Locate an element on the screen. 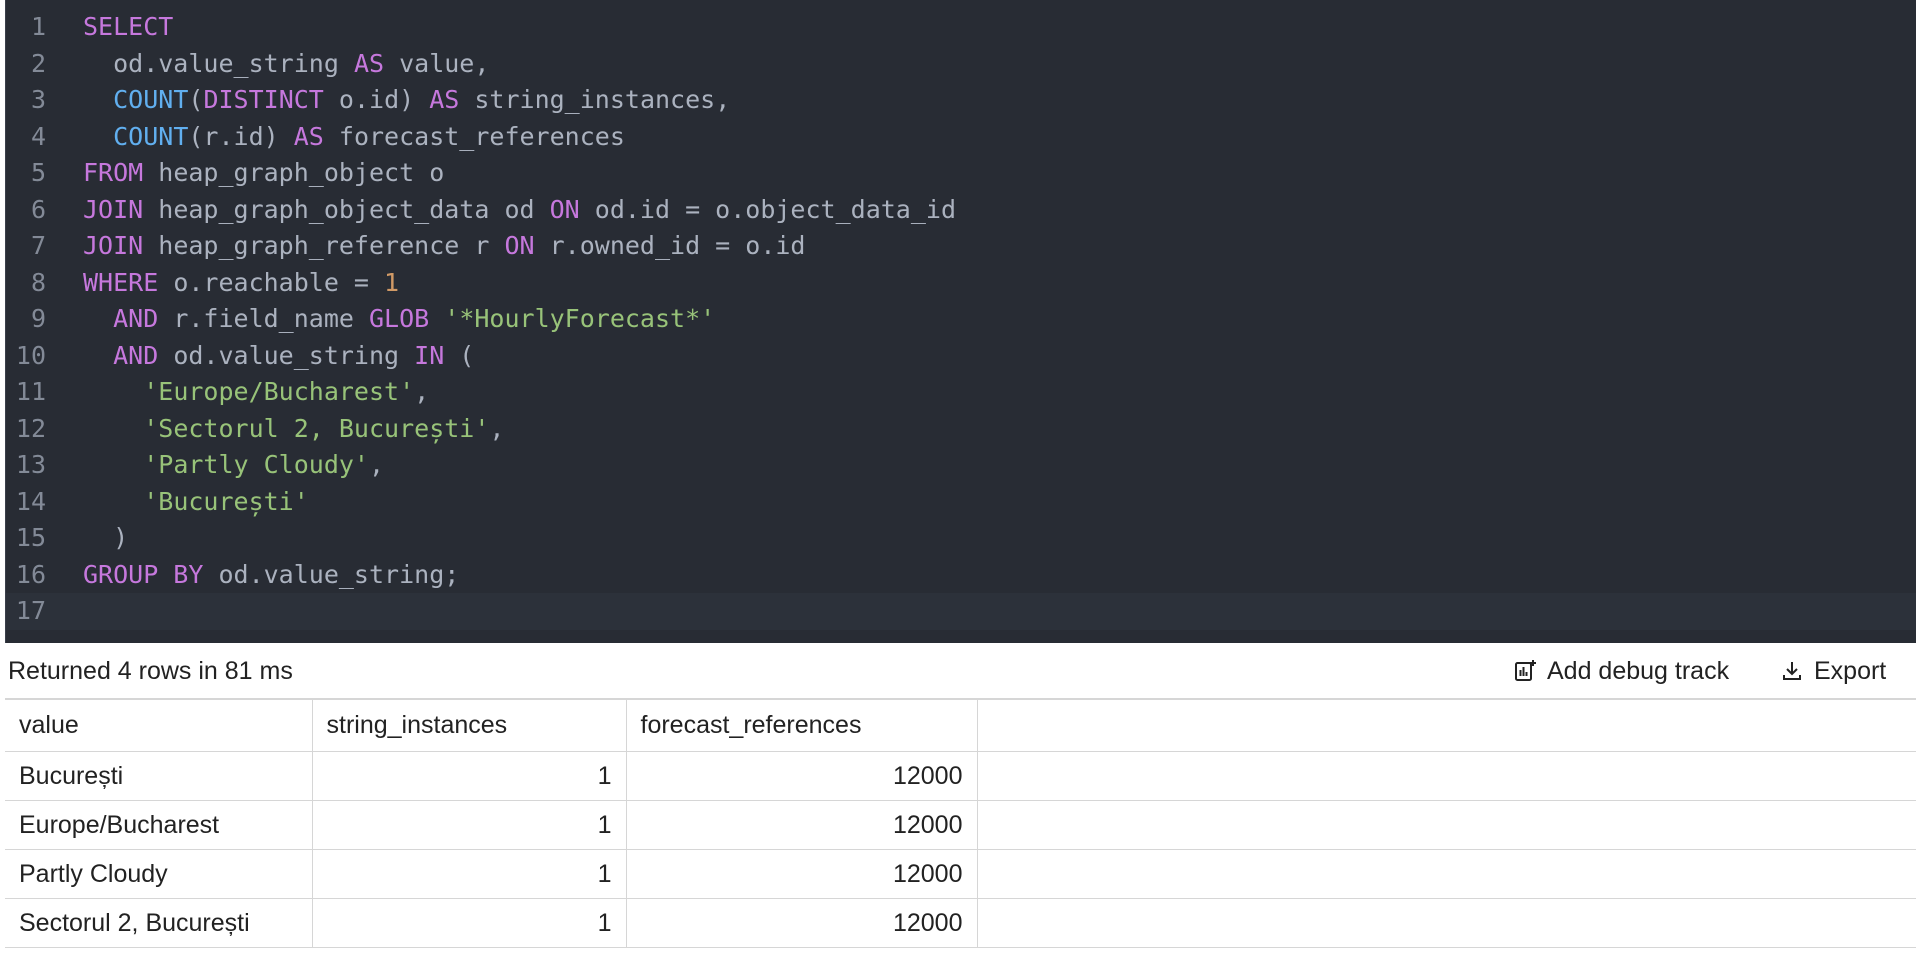 This screenshot has height=958, width=1916. add-chart-icon is located at coordinates (1525, 670).